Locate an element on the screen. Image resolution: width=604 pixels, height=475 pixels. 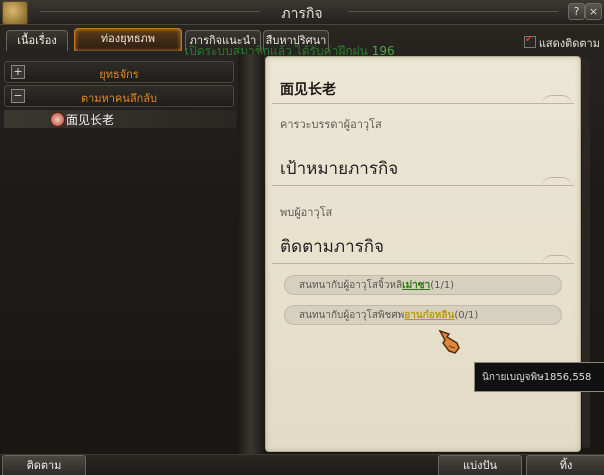
goal-text: พบผู้อาวุโส is located at coordinates (306, 212).